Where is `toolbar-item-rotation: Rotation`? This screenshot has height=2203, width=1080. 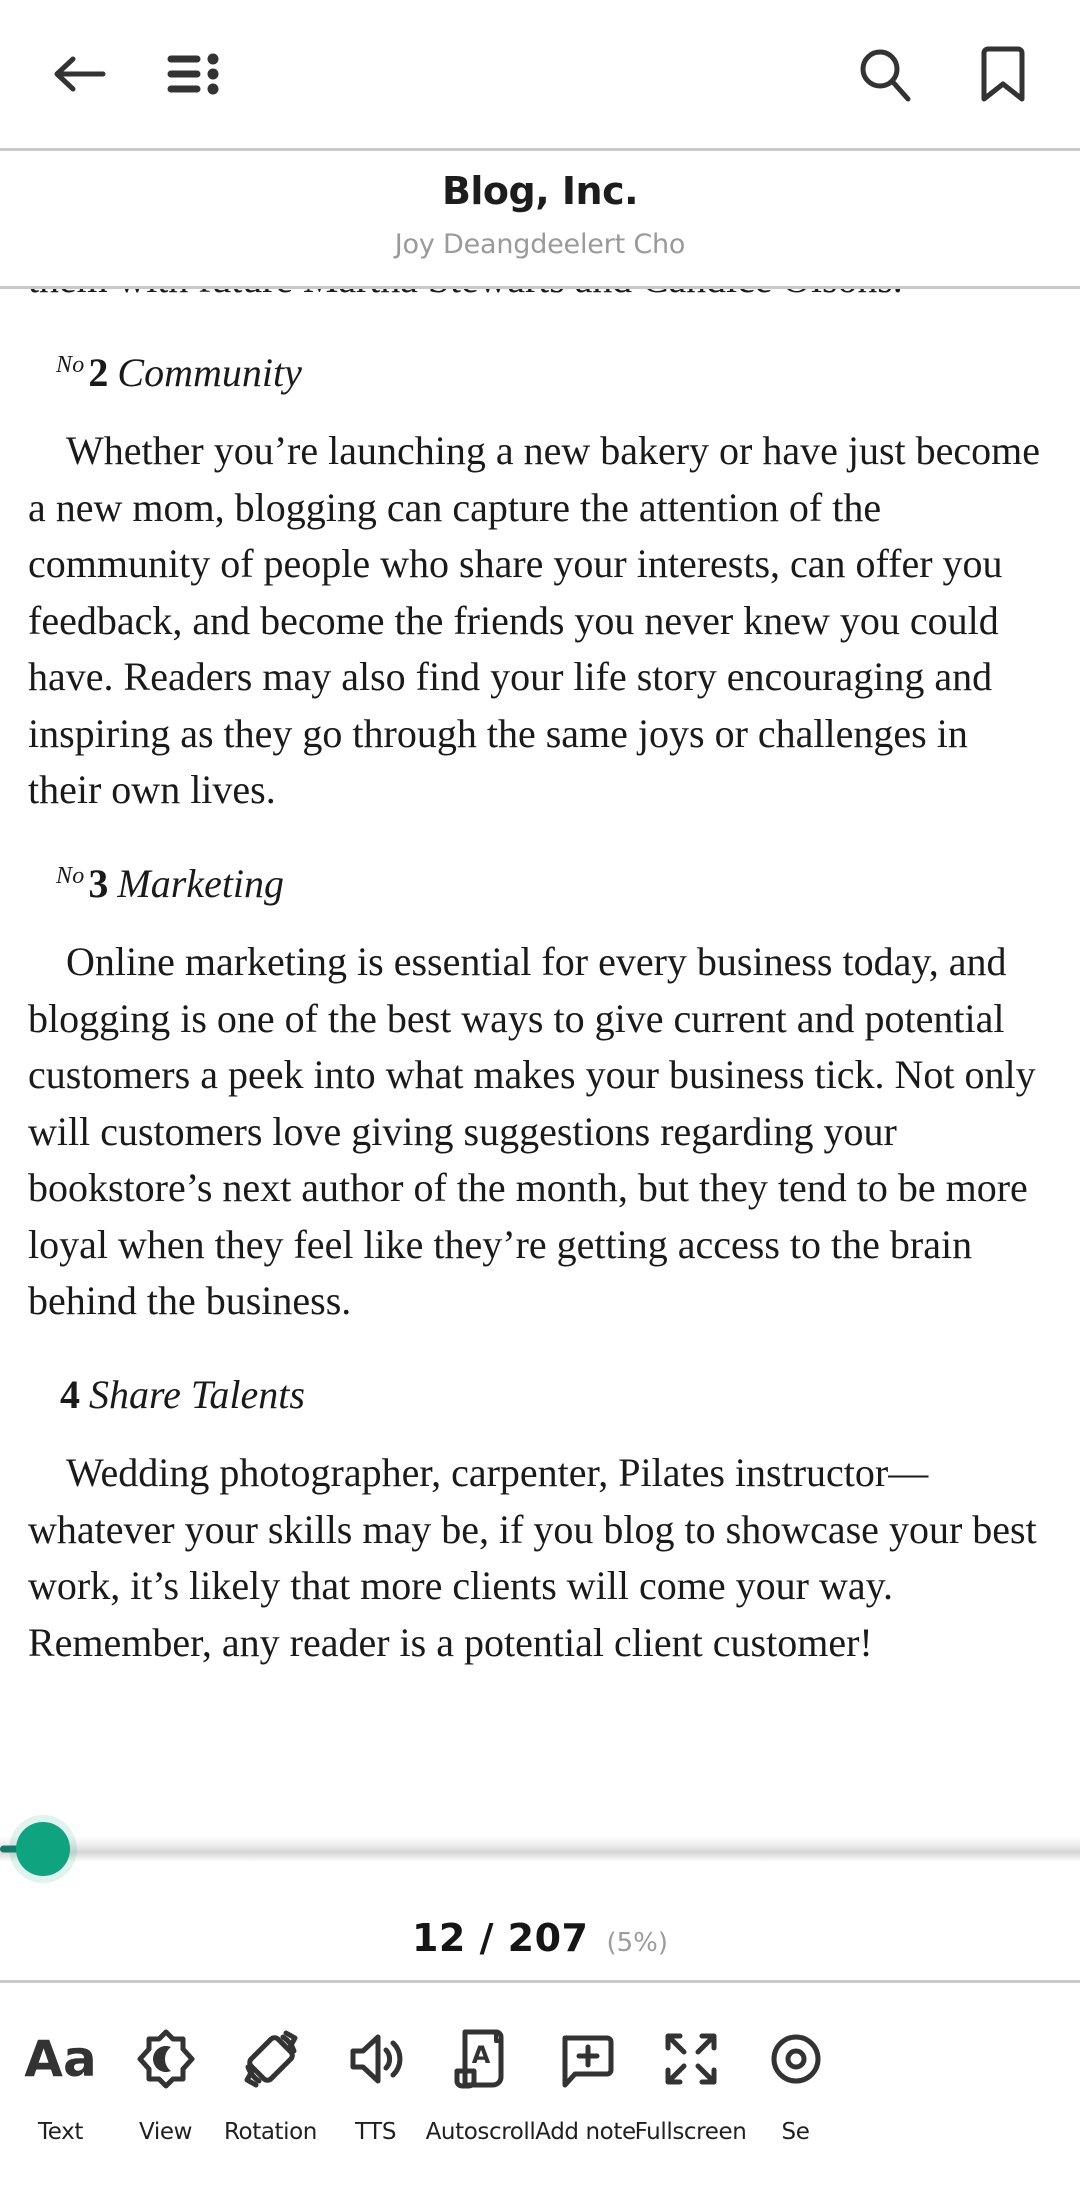 toolbar-item-rotation: Rotation is located at coordinates (270, 2084).